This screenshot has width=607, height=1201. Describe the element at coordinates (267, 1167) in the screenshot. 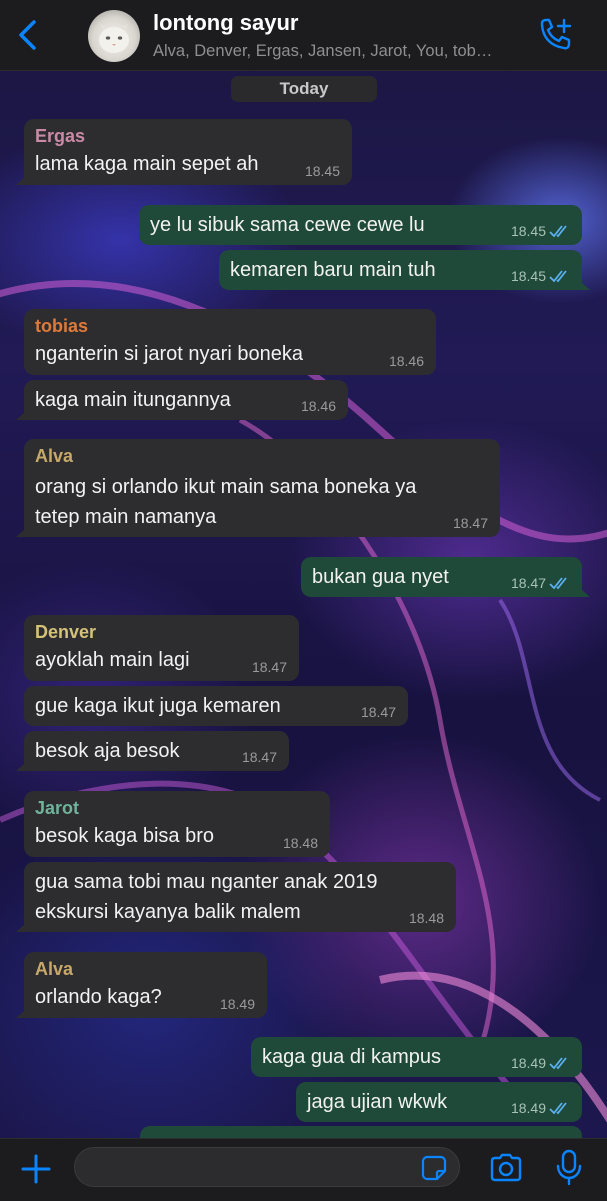

I see `message-input` at that location.